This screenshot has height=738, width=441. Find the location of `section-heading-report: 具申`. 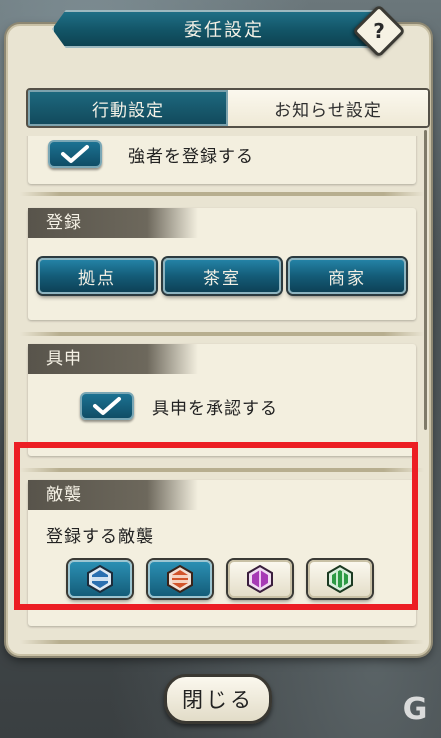

section-heading-report: 具申 is located at coordinates (113, 359).